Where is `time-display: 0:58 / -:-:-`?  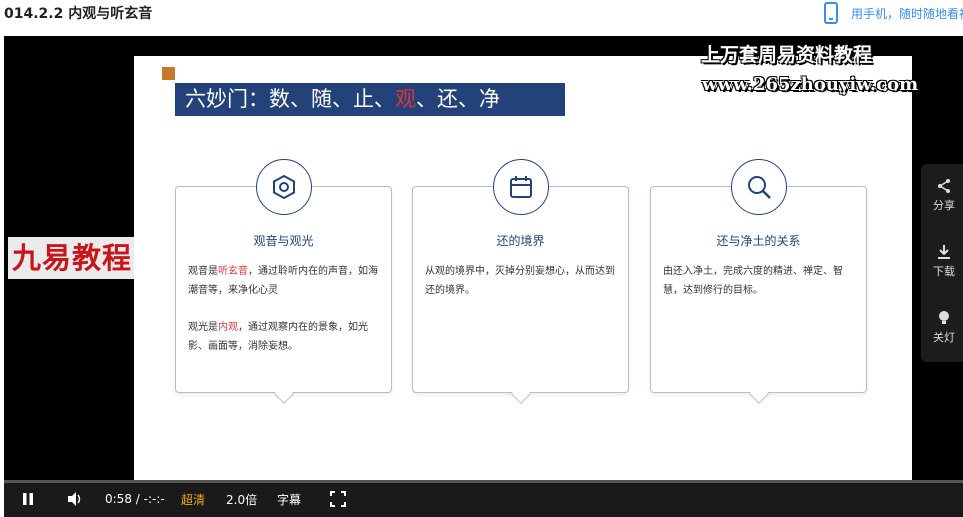 time-display: 0:58 / -:-:- is located at coordinates (135, 499).